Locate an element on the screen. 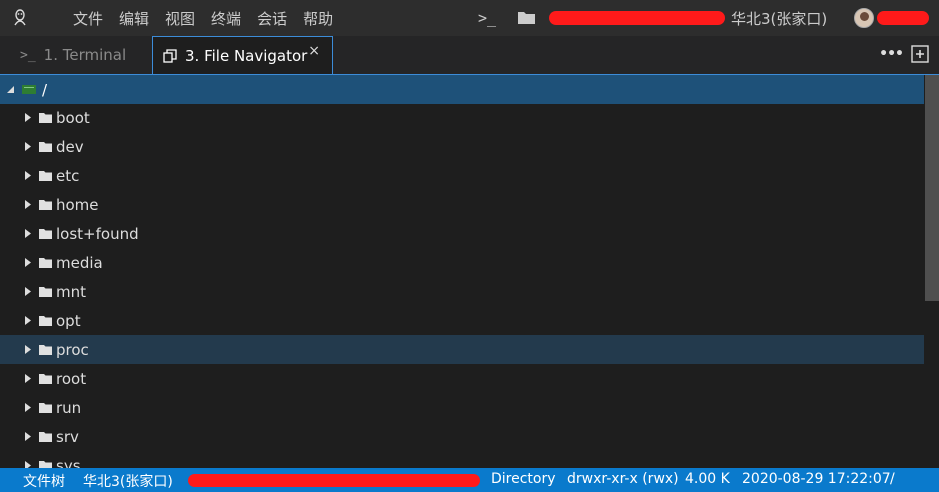 This screenshot has height=492, width=939. menu-file: 文件 is located at coordinates (88, 18).